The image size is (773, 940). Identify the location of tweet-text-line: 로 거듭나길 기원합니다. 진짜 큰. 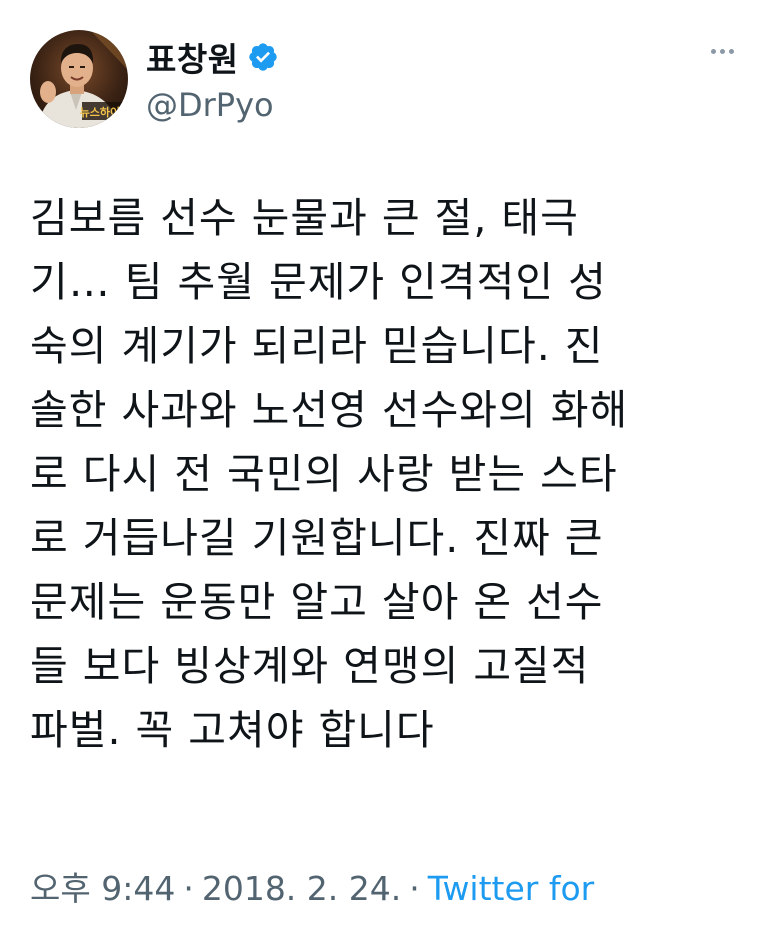
(317, 538).